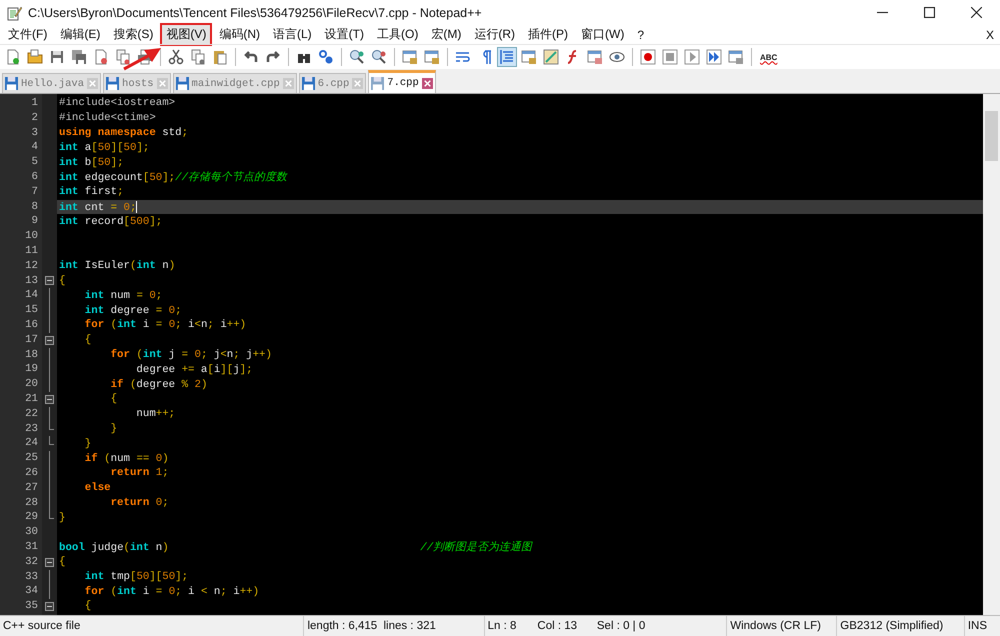 The image size is (1000, 636). I want to click on sync-vertical-icon, so click(410, 57).